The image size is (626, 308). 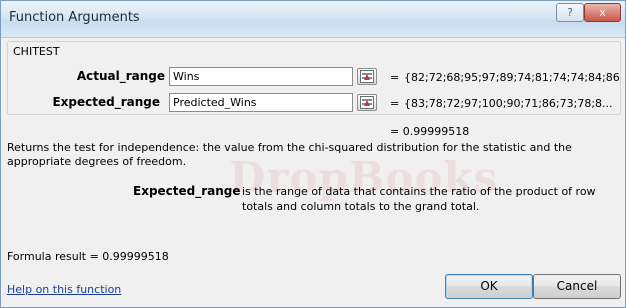 What do you see at coordinates (367, 102) in the screenshot?
I see `expected-range-collapse-icon` at bounding box center [367, 102].